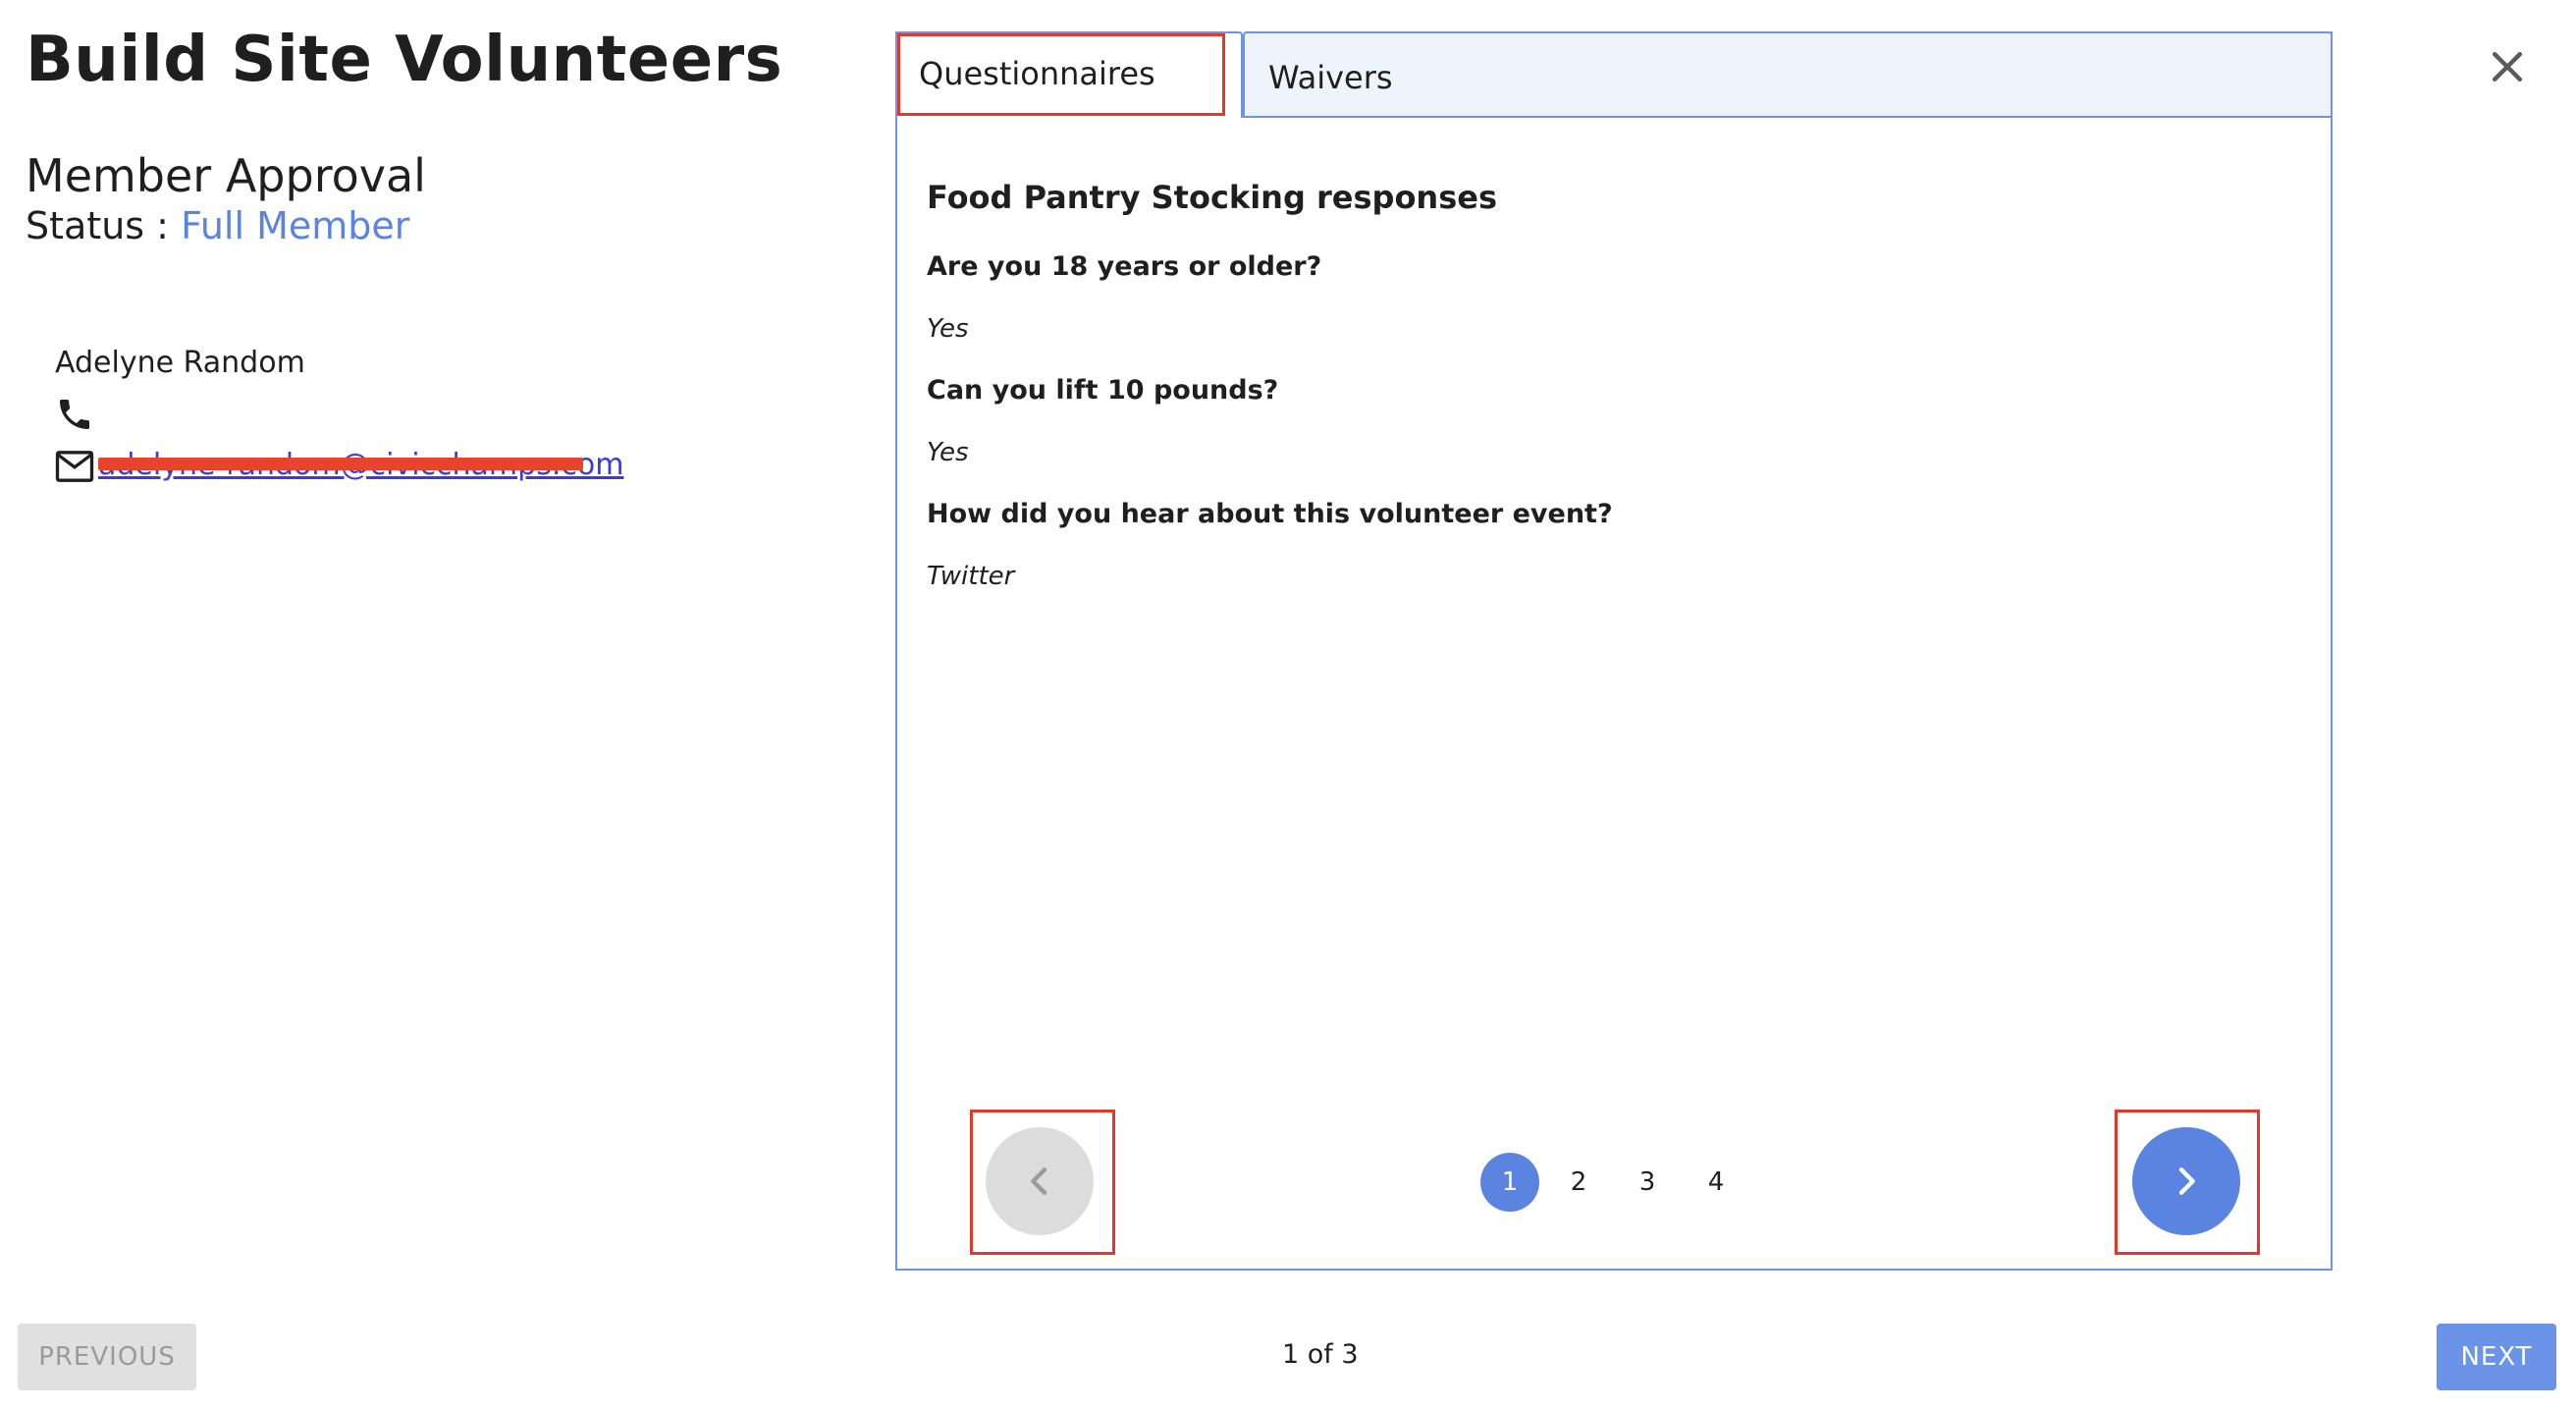 Image resolution: width=2576 pixels, height=1410 pixels. I want to click on page-number: 3, so click(1647, 1182).